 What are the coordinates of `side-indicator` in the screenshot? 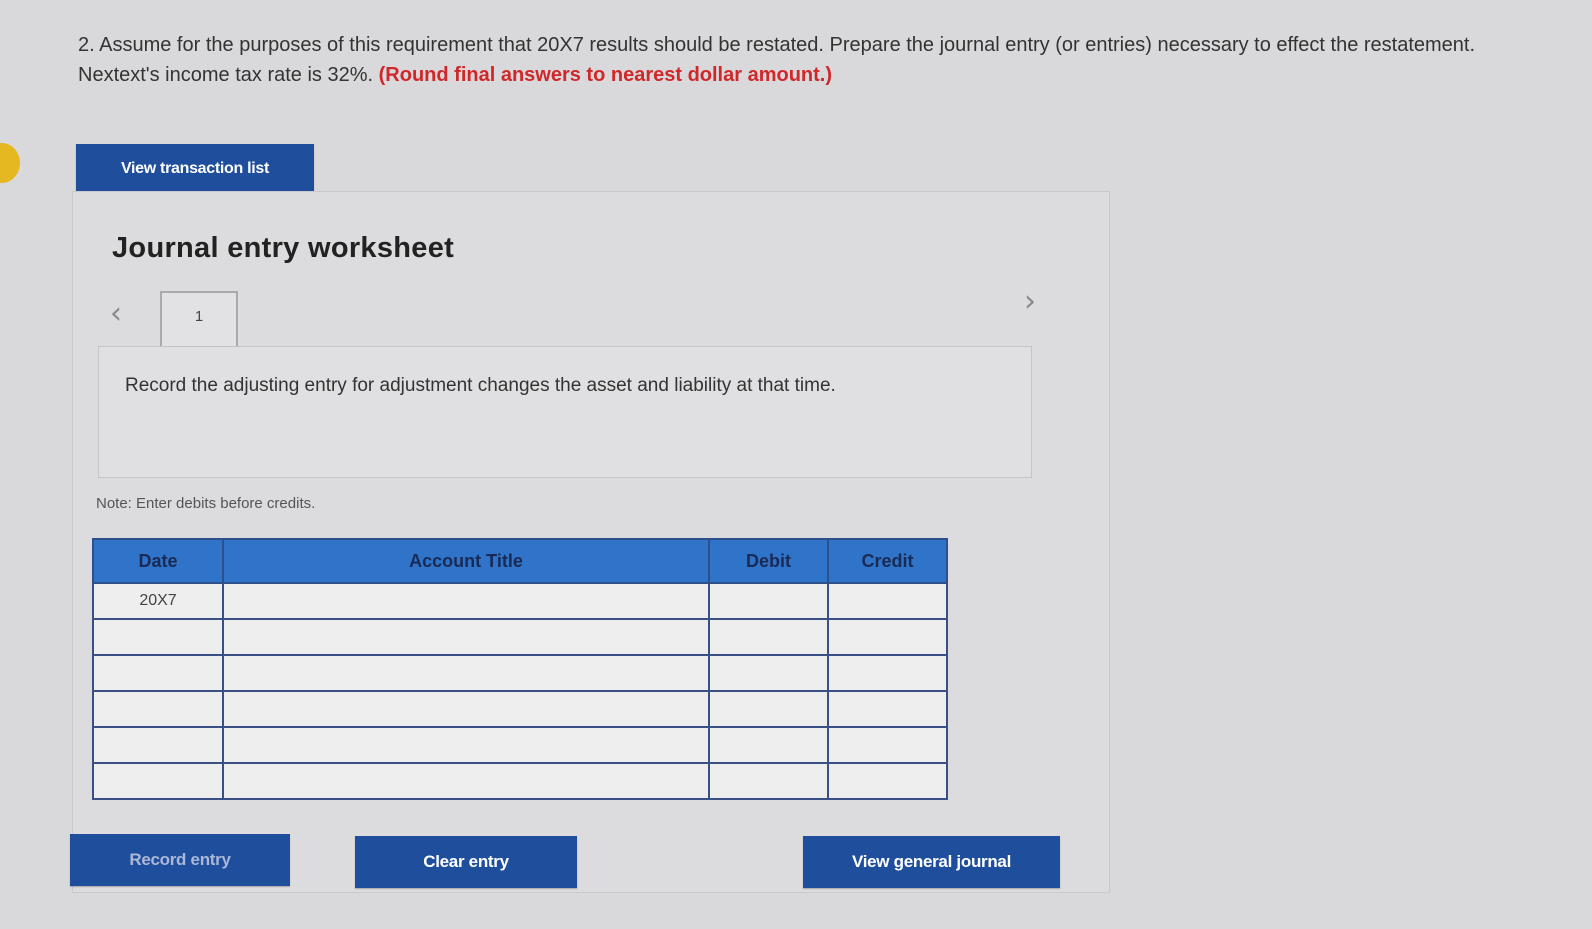 It's located at (10, 163).